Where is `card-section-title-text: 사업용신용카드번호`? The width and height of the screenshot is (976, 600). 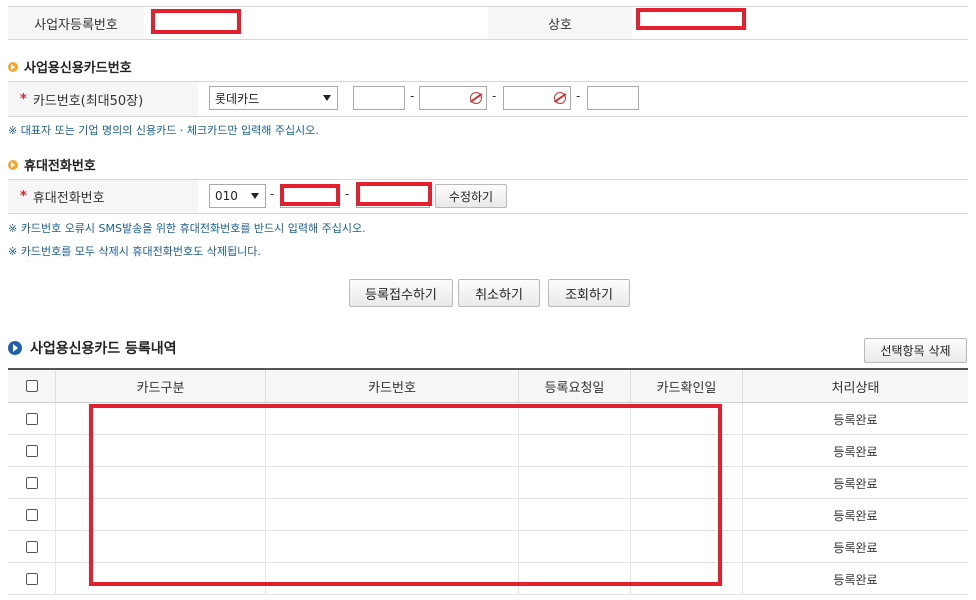 card-section-title-text: 사업용신용카드번호 is located at coordinates (78, 68).